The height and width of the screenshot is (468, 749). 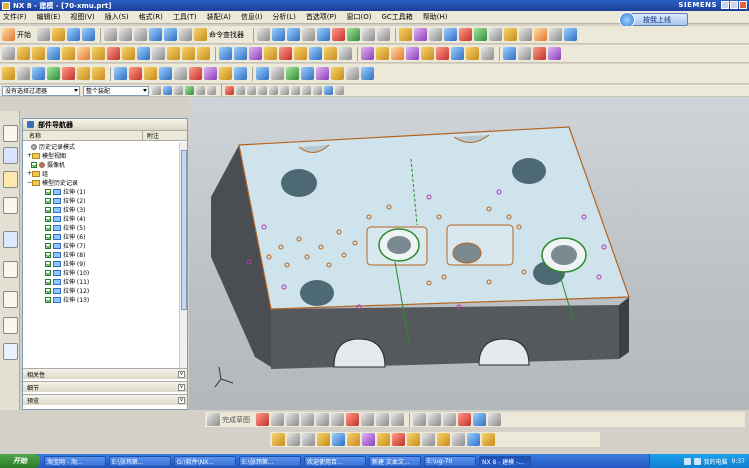 I want to click on sew-icon, so click(x=539, y=53).